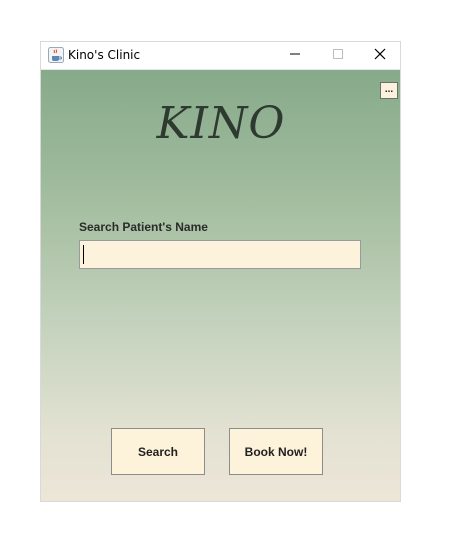  I want to click on patient-name-input, so click(220, 254).